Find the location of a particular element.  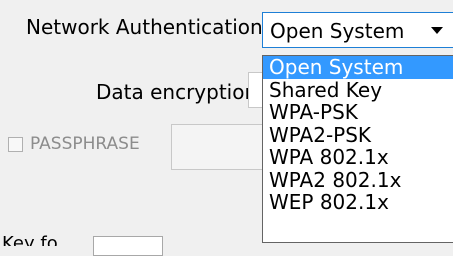

passphrase-checkbox is located at coordinates (15, 144).